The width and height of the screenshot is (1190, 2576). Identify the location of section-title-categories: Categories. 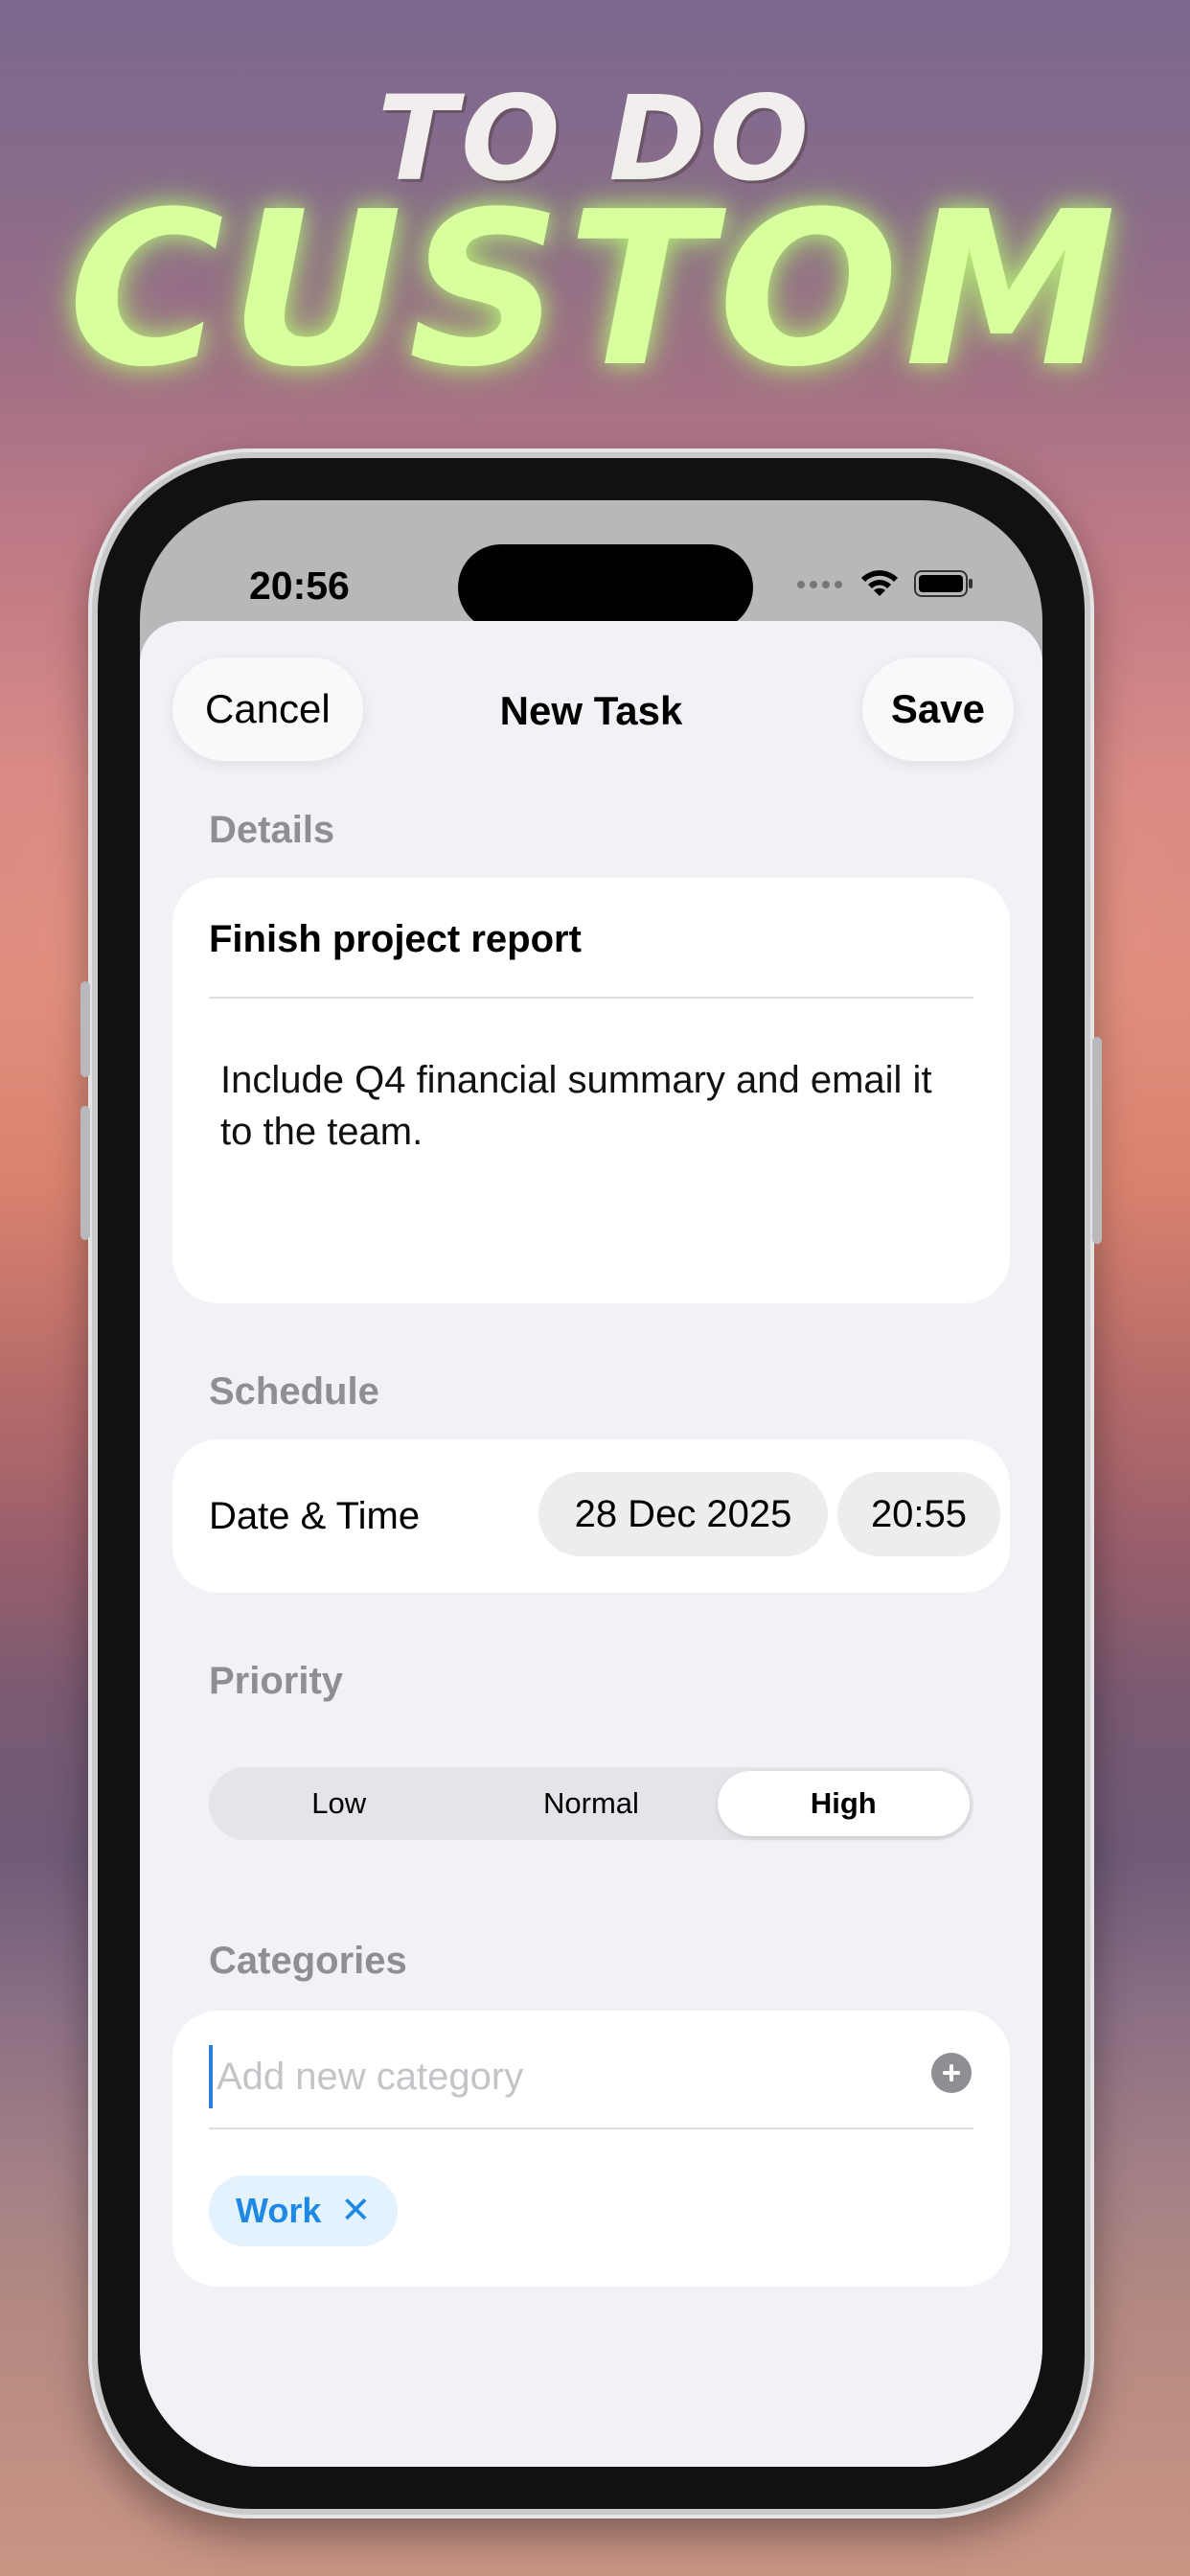
(308, 1961).